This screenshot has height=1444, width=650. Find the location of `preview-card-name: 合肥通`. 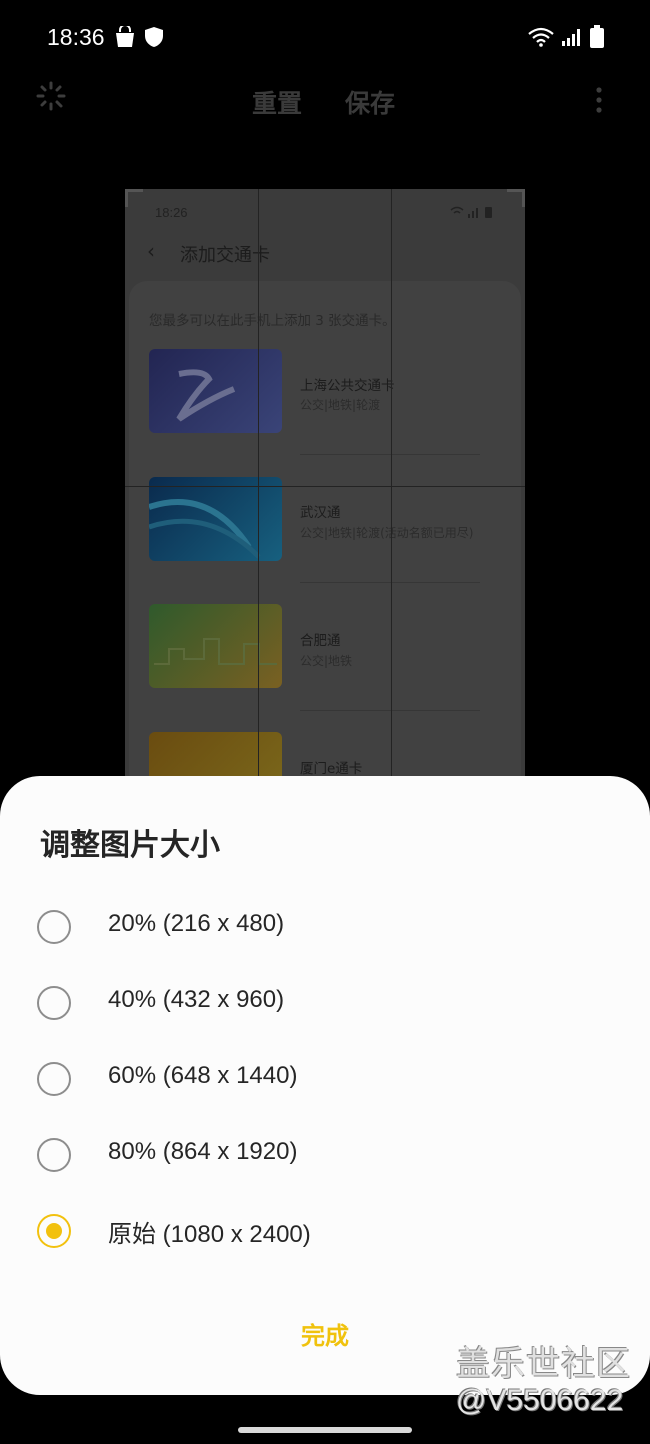

preview-card-name: 合肥通 is located at coordinates (320, 641).